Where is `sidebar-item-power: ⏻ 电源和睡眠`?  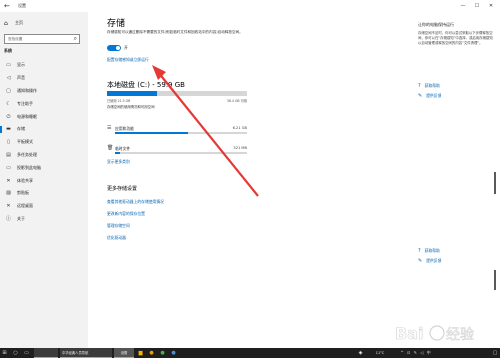 sidebar-item-power: ⏻ 电源和睡眠 is located at coordinates (44, 116).